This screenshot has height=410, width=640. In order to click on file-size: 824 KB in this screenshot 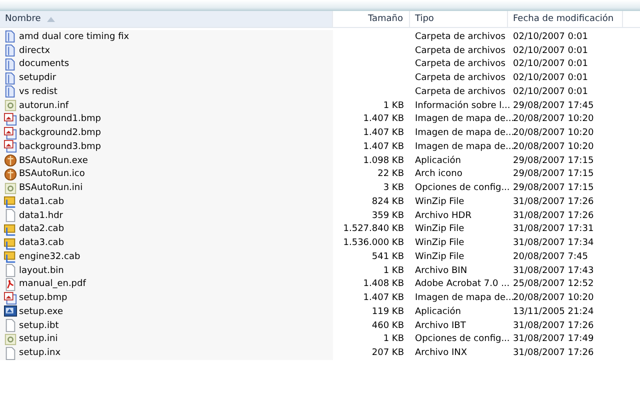, I will do `click(388, 201)`.